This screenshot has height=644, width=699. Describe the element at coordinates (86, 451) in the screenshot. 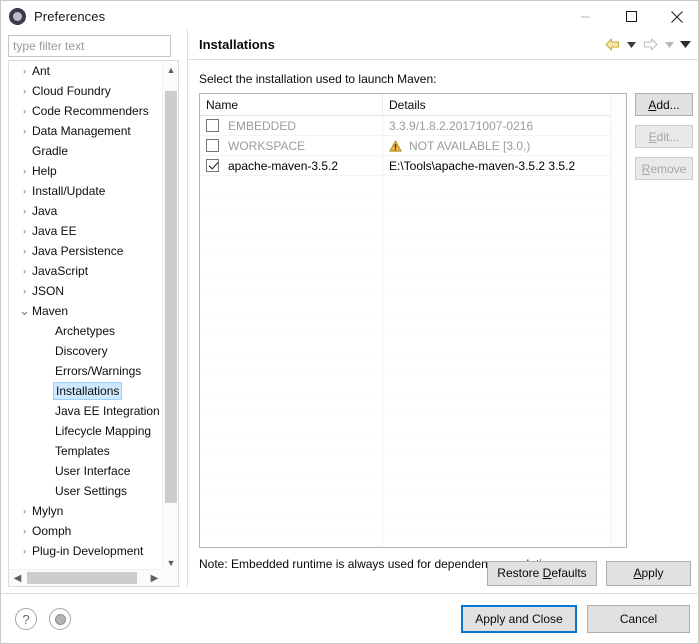

I see `sidebar-item-templates: Templates` at that location.